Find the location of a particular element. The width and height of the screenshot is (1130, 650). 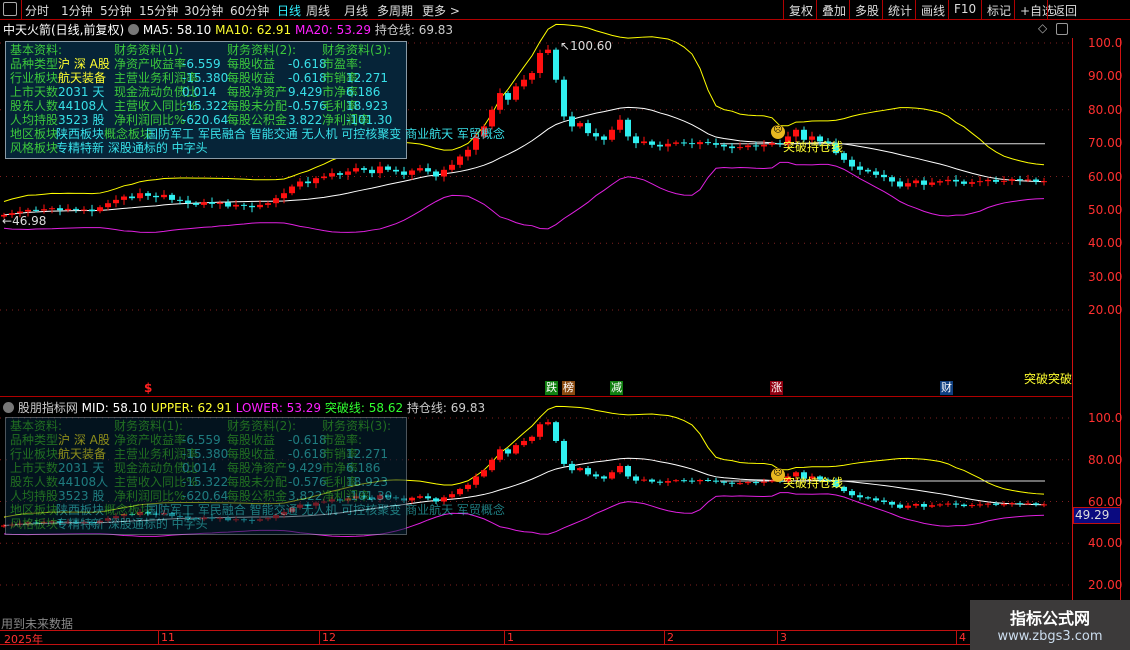

info-label: 股东人数 is located at coordinates (34, 106).